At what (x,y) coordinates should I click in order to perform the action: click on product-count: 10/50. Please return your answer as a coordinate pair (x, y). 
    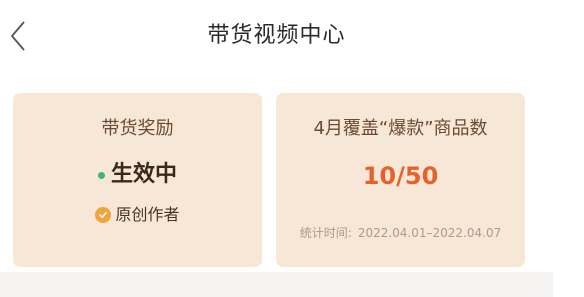
    Looking at the image, I should click on (400, 176).